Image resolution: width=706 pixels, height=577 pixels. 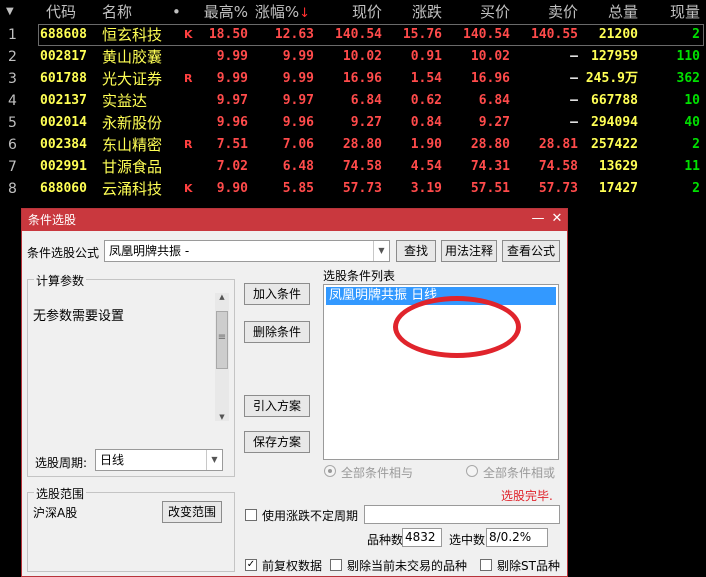 I want to click on cell-volume: 667788, so click(x=614, y=100).